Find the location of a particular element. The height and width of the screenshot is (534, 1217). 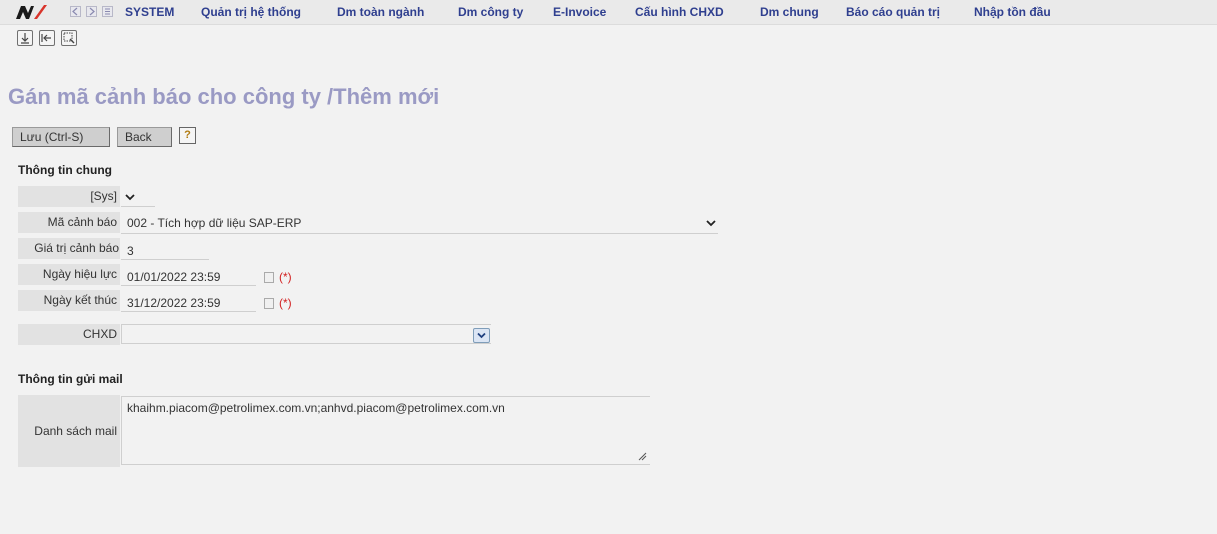

zoom-select-icon is located at coordinates (69, 38).